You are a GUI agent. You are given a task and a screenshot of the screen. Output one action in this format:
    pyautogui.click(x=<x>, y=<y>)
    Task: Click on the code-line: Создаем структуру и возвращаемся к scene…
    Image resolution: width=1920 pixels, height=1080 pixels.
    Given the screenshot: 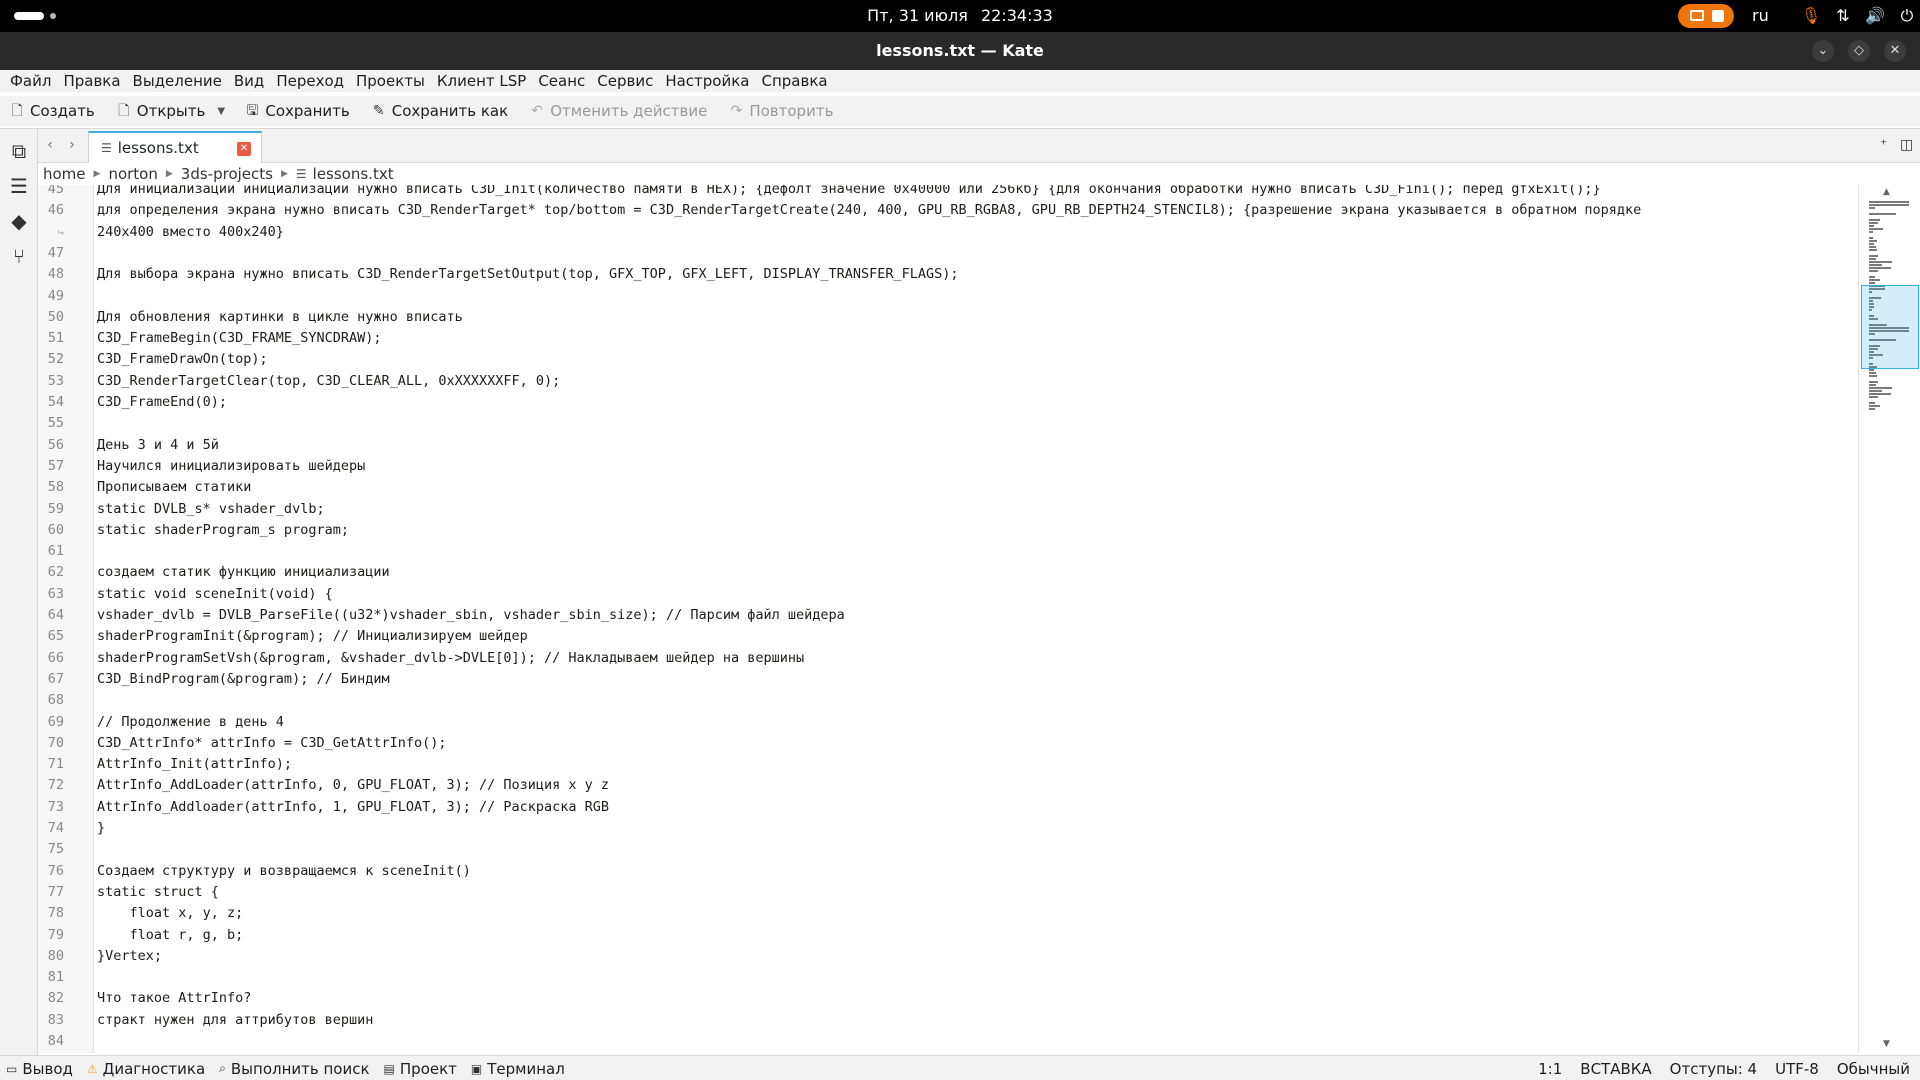 What is the action you would take?
    pyautogui.click(x=284, y=871)
    